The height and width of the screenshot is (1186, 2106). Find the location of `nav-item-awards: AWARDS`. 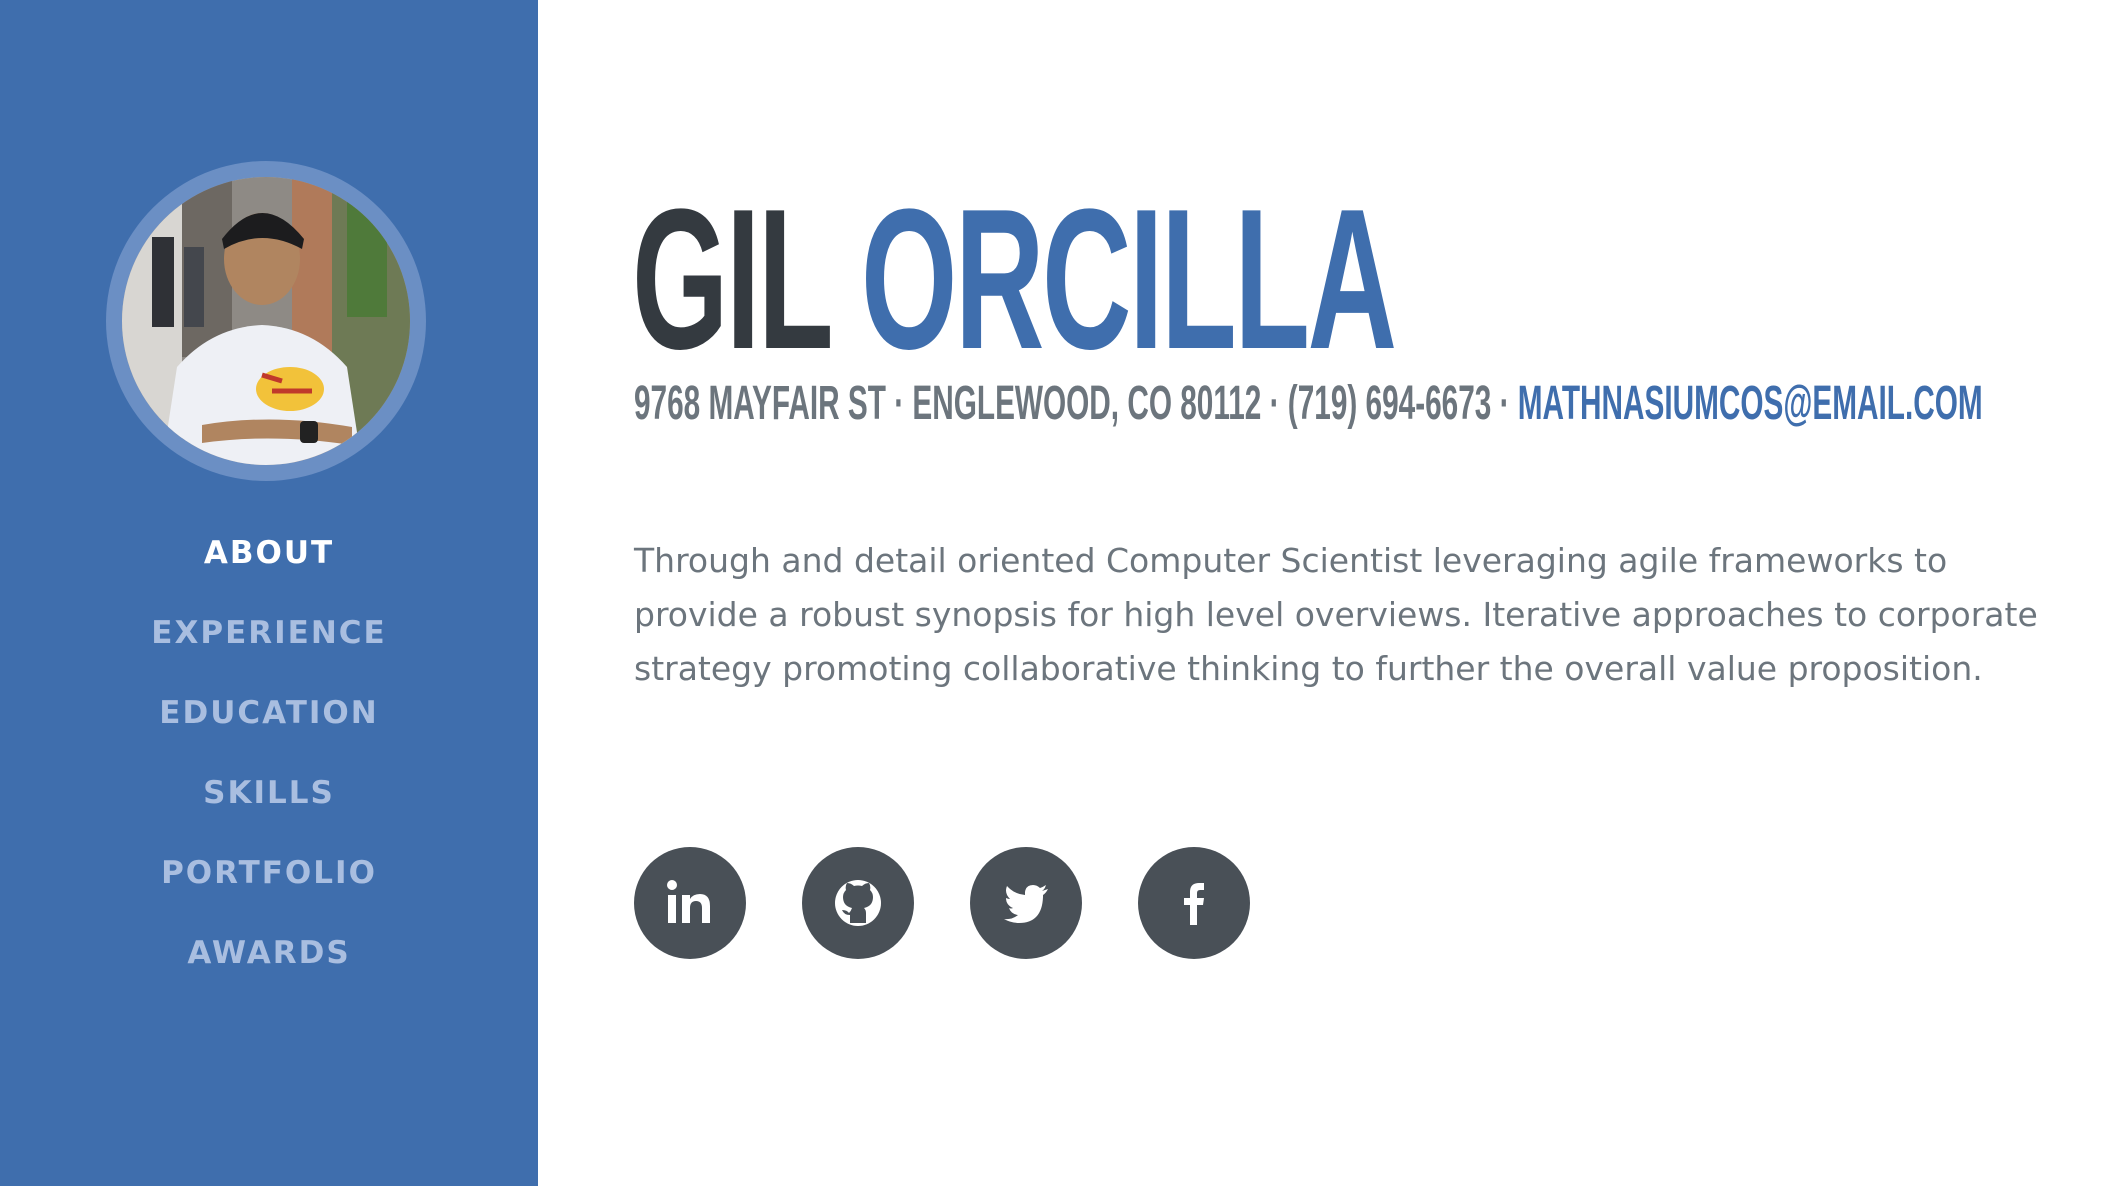

nav-item-awards: AWARDS is located at coordinates (269, 968).